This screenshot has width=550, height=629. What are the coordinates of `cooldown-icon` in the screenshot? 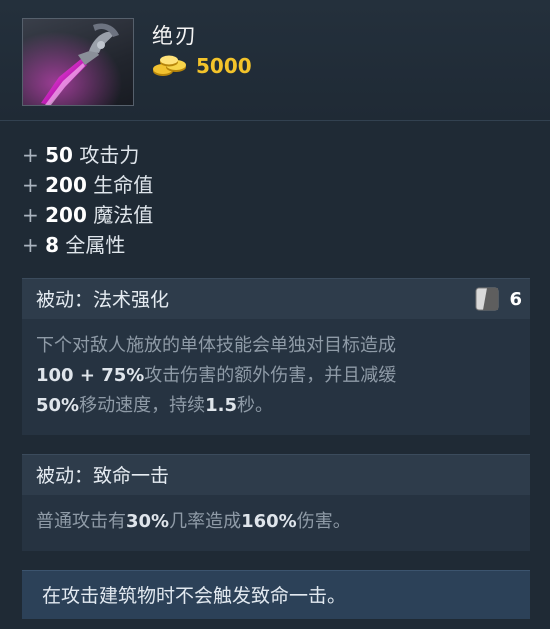 It's located at (487, 299).